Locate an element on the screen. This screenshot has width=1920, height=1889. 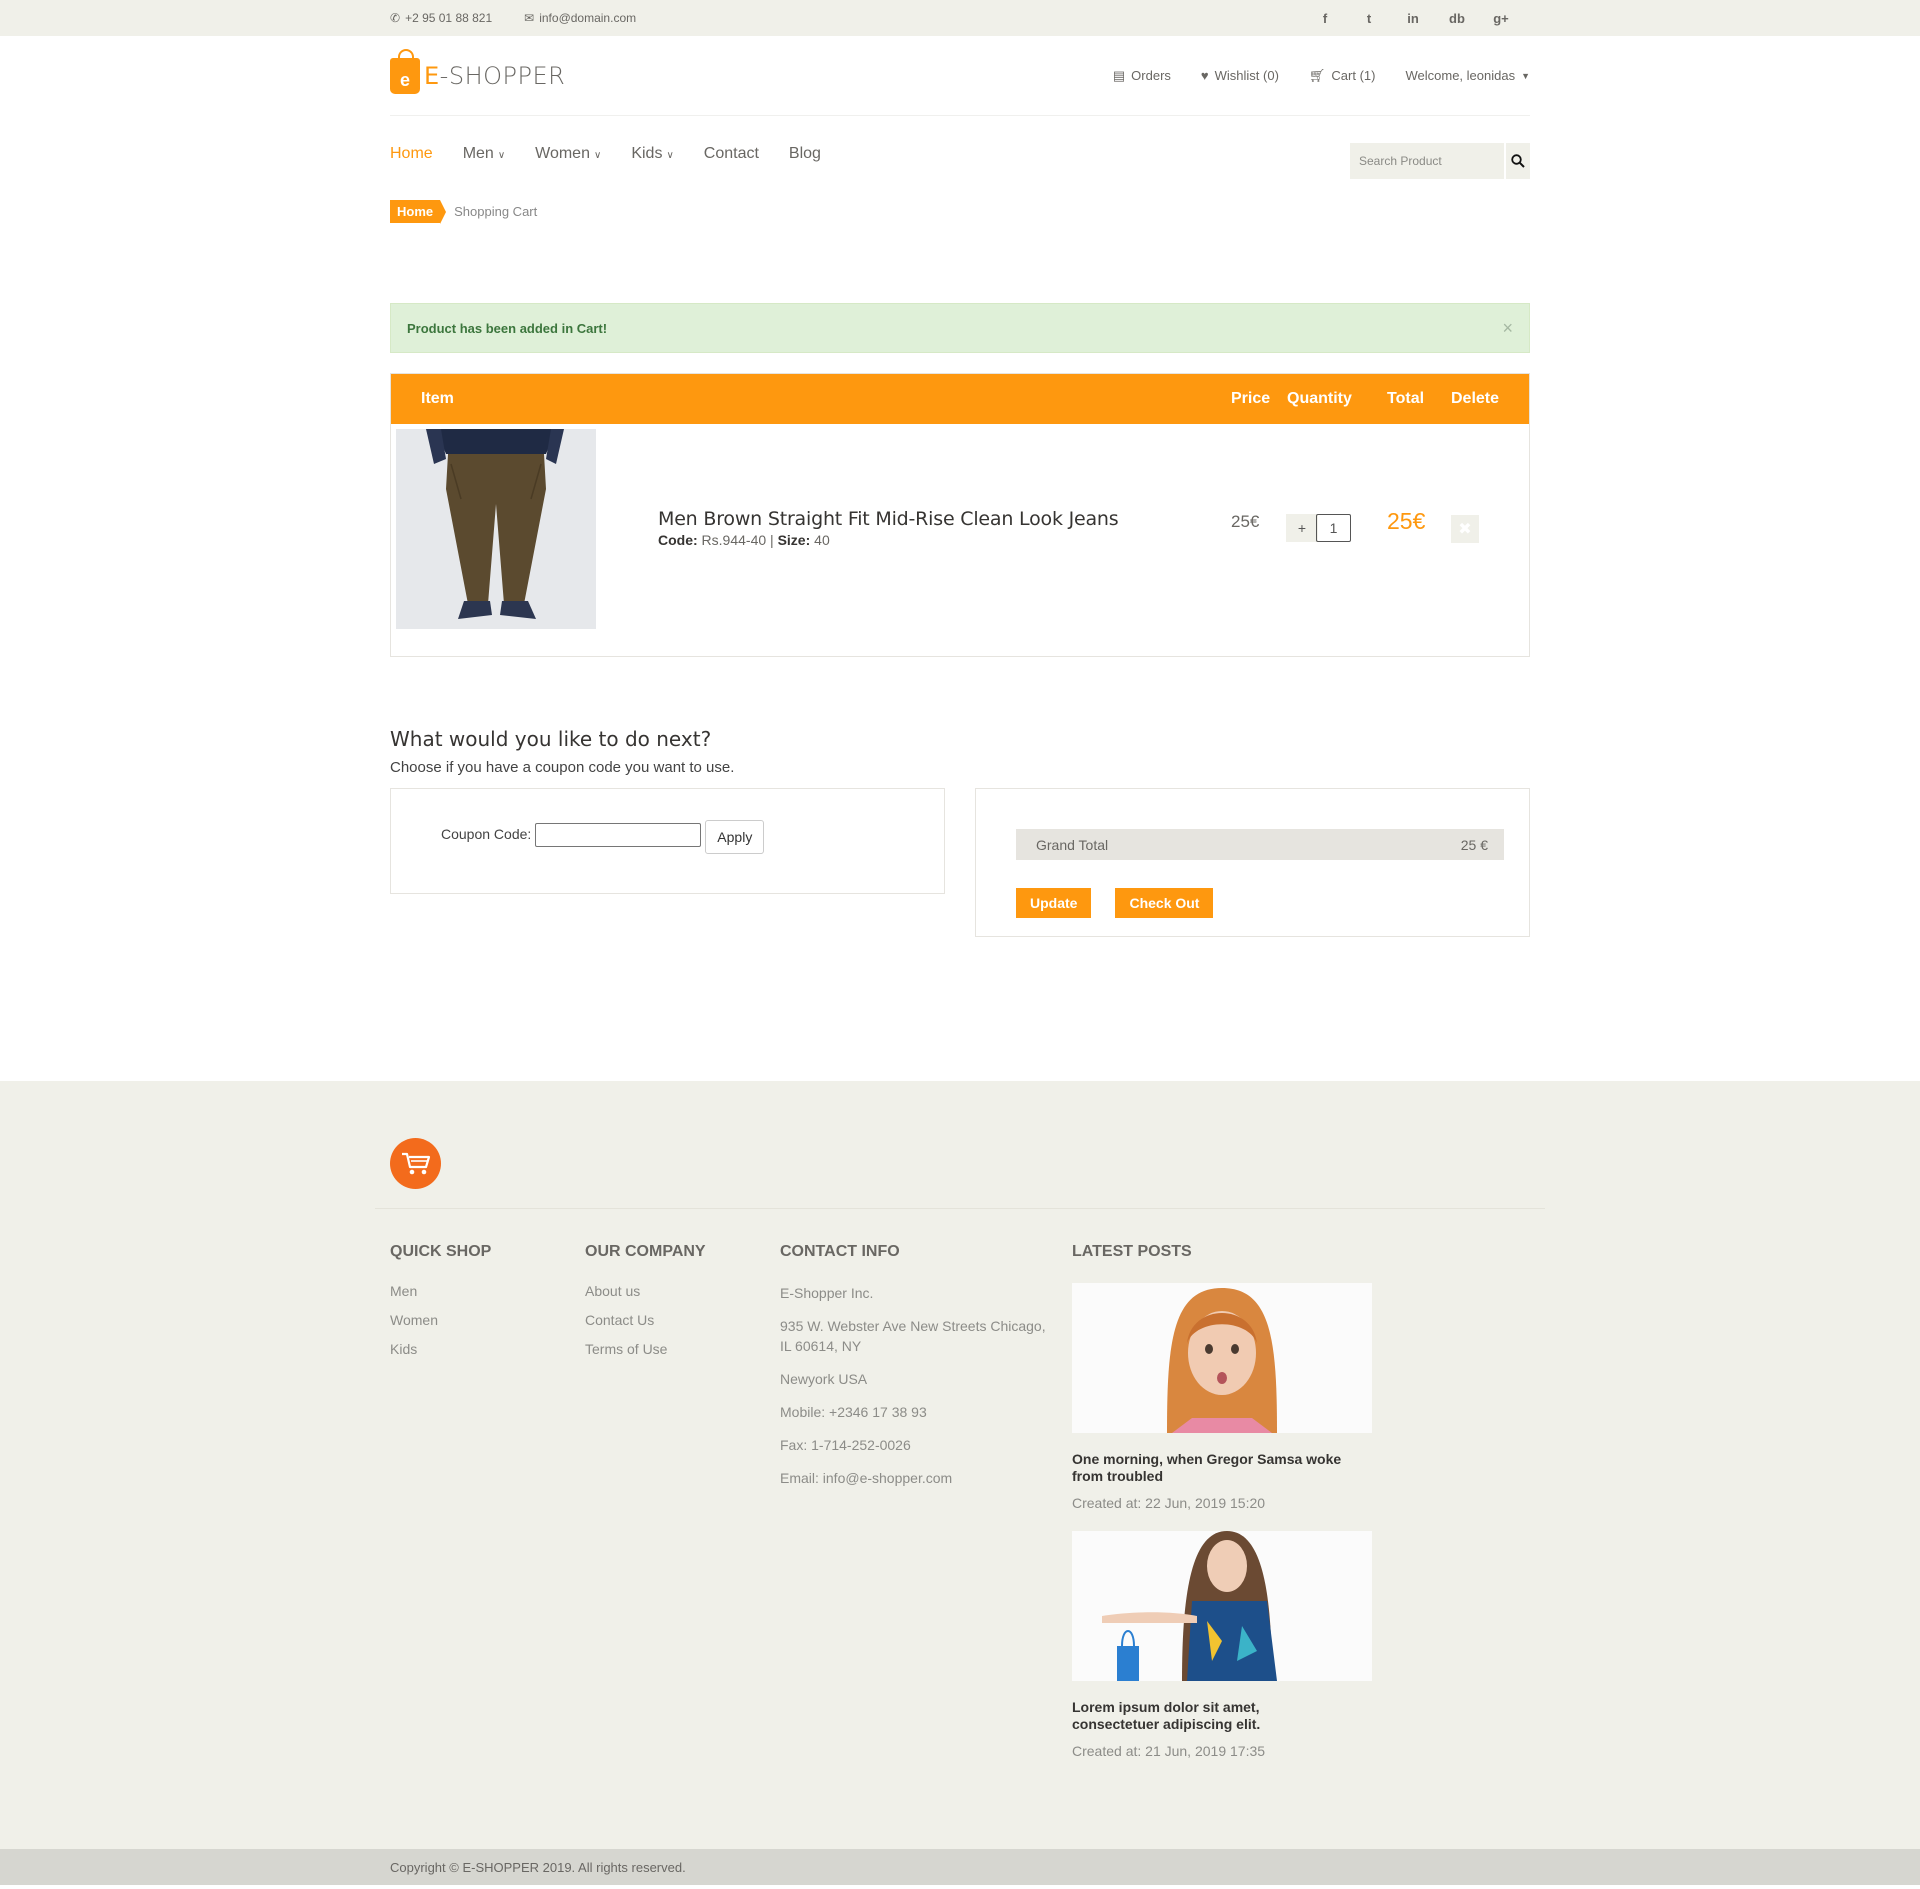
contact-company: E-Shopper Inc. is located at coordinates (827, 1293).